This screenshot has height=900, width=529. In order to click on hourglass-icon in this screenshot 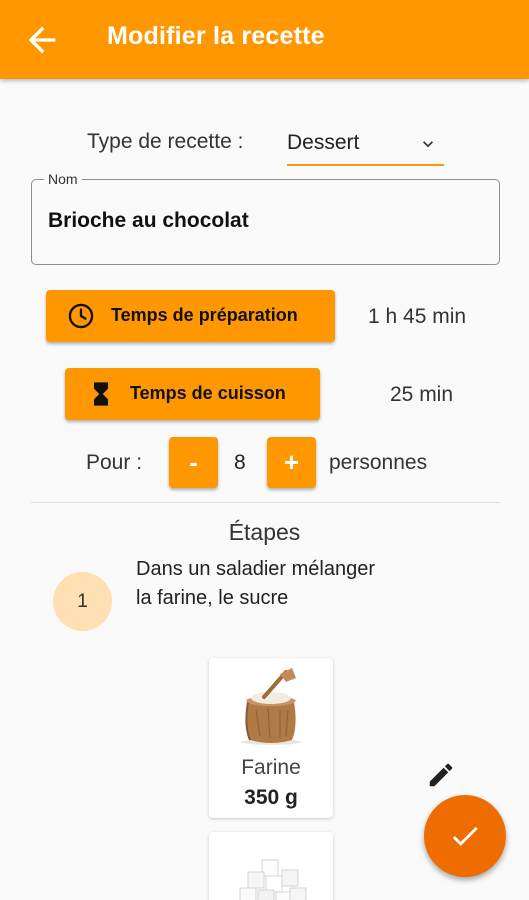, I will do `click(101, 394)`.